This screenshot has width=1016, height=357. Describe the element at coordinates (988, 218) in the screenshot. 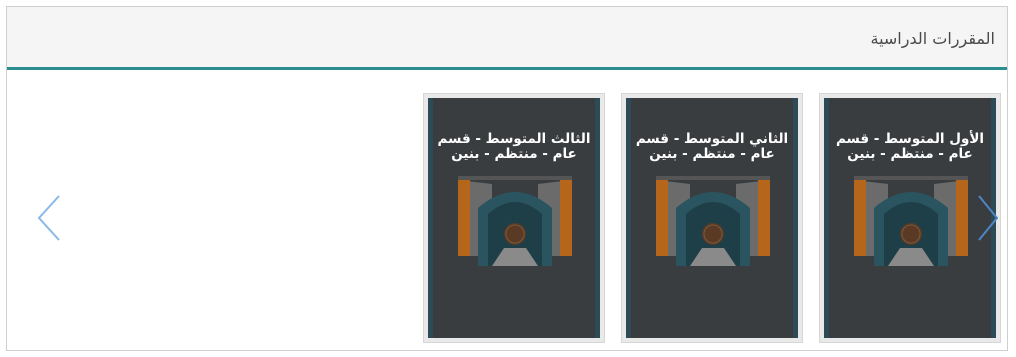

I see `chevron-right-icon` at that location.